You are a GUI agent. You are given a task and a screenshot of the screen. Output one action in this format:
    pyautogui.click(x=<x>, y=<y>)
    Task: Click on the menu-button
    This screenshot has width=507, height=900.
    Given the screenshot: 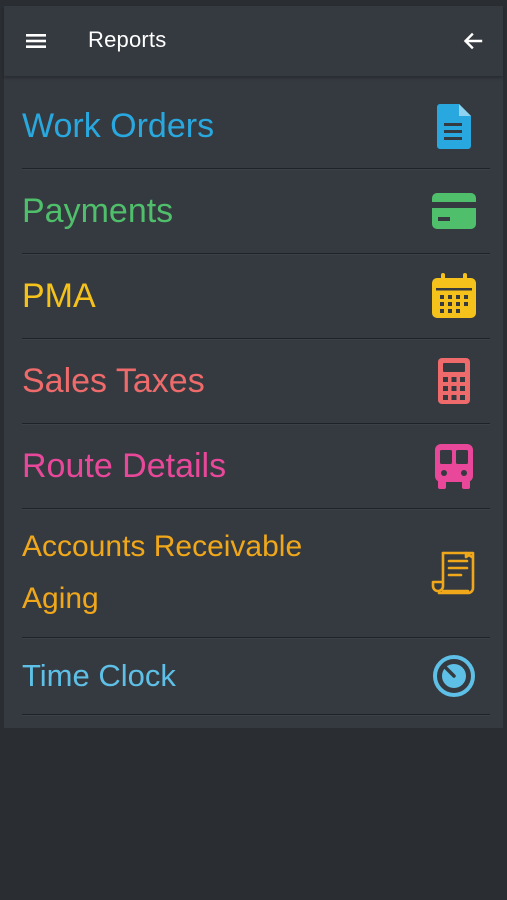 What is the action you would take?
    pyautogui.click(x=36, y=41)
    